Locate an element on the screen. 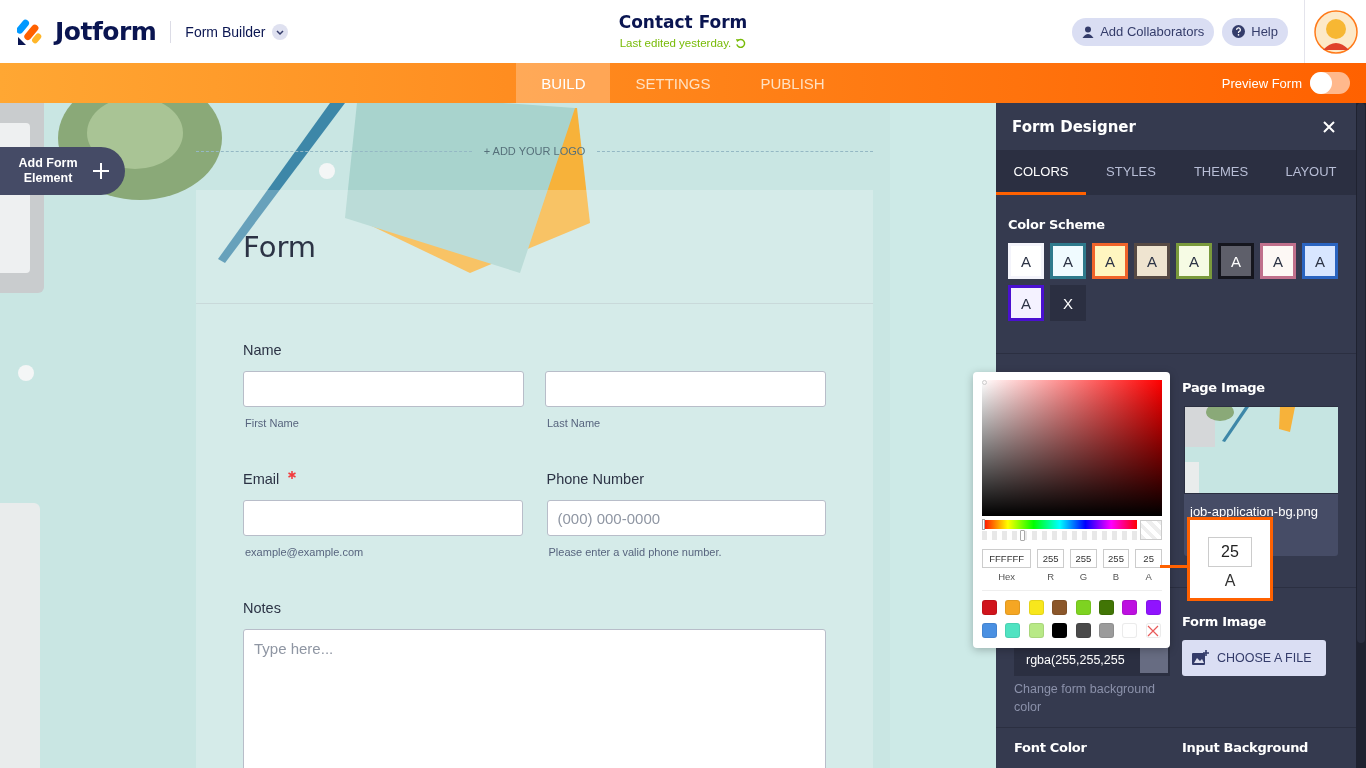  field-label: Hex is located at coordinates (1007, 576).